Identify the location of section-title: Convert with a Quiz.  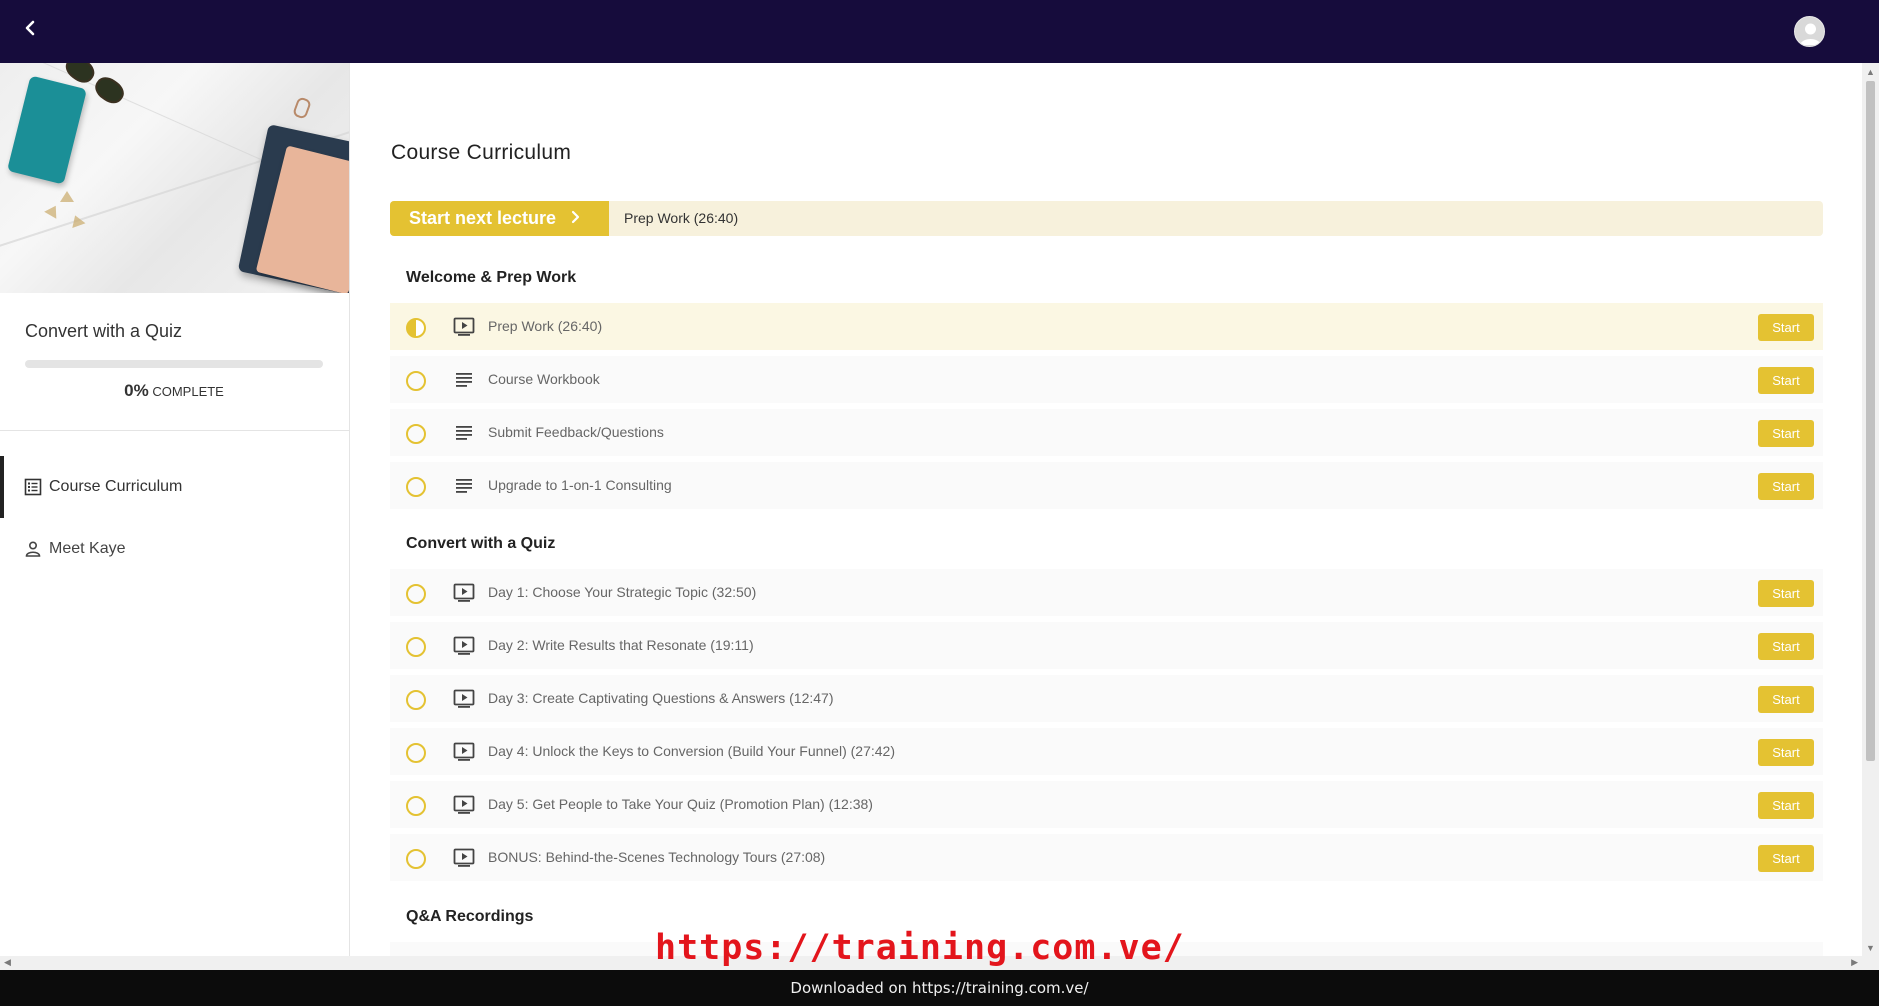
(481, 543).